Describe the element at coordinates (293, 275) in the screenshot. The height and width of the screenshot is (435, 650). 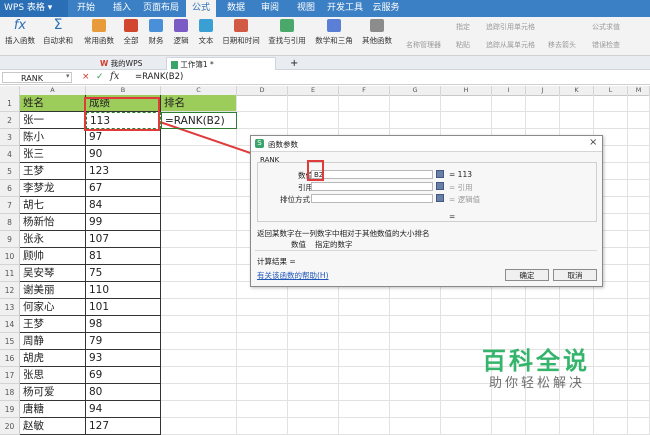
I see `help-link: 有关该函数的帮助(H)` at that location.